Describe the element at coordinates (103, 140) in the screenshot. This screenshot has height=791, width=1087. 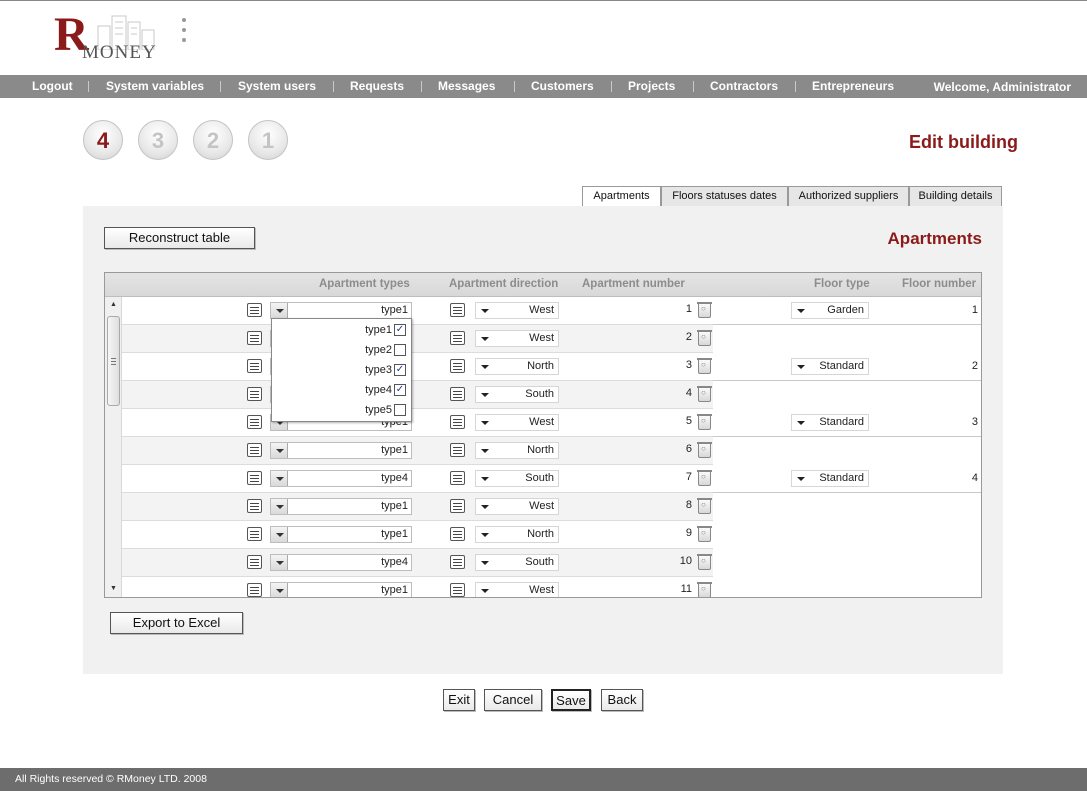
I see `step-4: 4` at that location.